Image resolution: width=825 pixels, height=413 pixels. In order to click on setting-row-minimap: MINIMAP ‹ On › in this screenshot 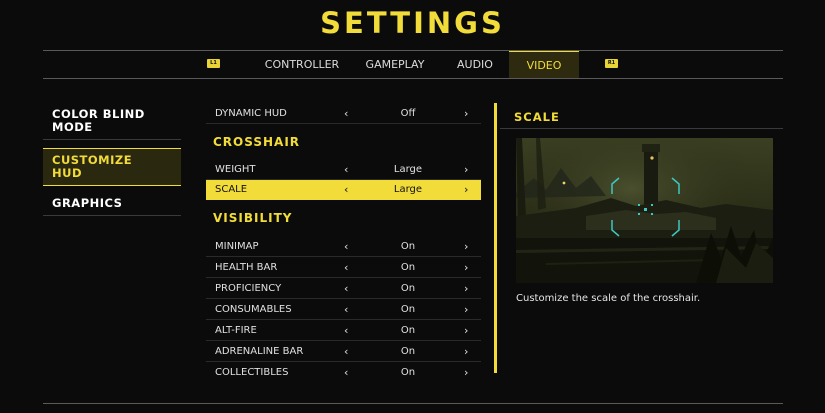, I will do `click(343, 247)`.